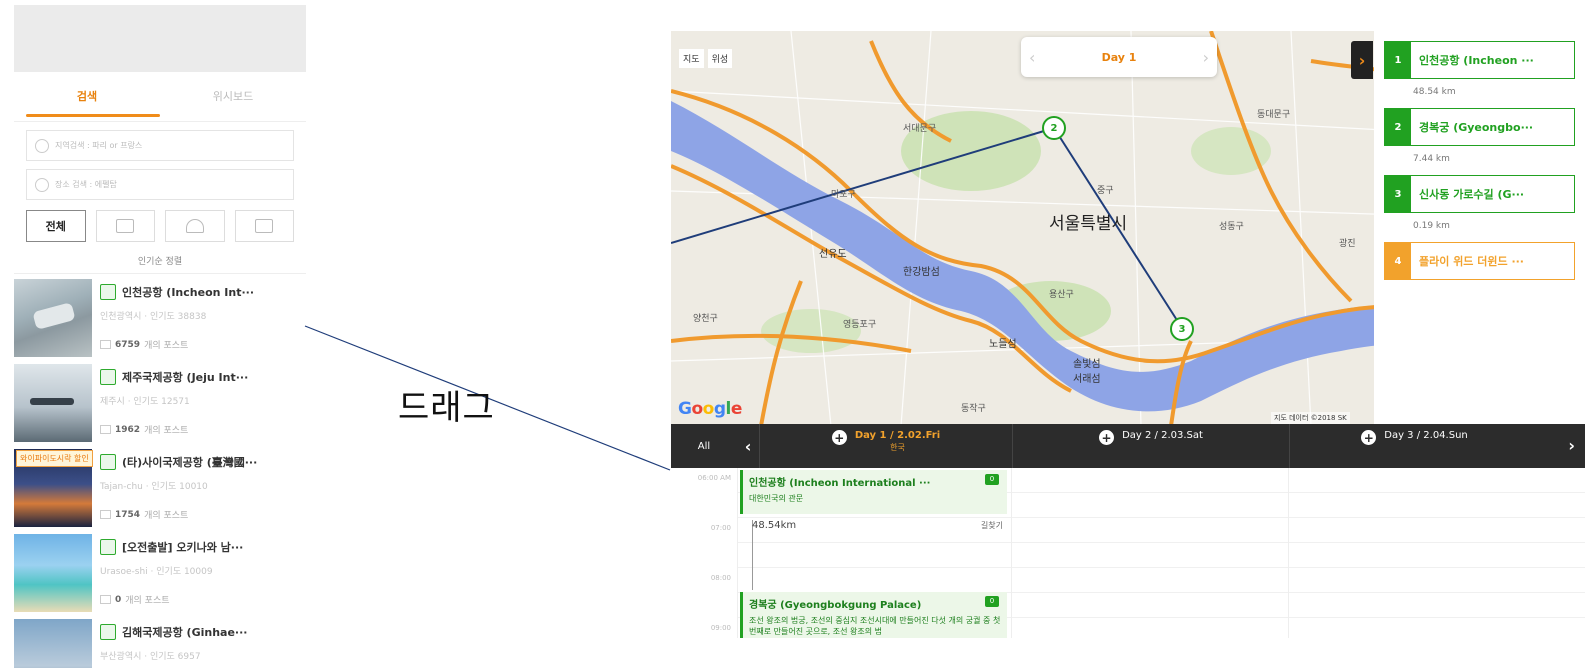  I want to click on day-label: Day 1, so click(870, 435).